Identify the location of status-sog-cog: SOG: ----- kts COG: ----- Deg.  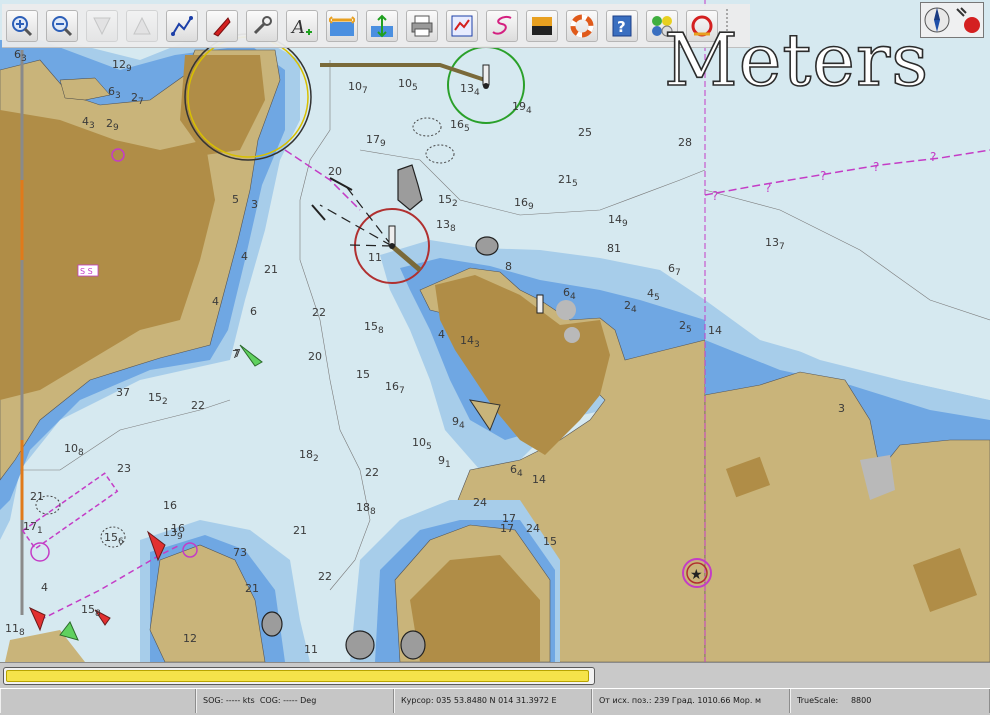
(295, 701).